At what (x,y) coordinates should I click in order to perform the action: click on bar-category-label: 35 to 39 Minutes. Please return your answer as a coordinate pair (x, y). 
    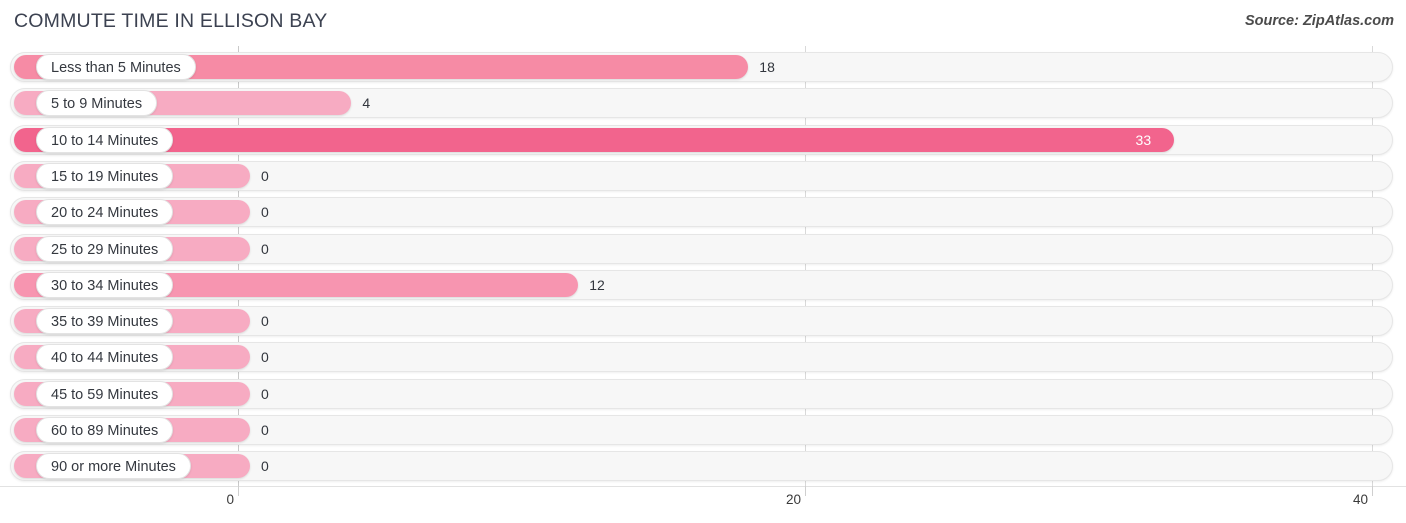
    Looking at the image, I should click on (105, 321).